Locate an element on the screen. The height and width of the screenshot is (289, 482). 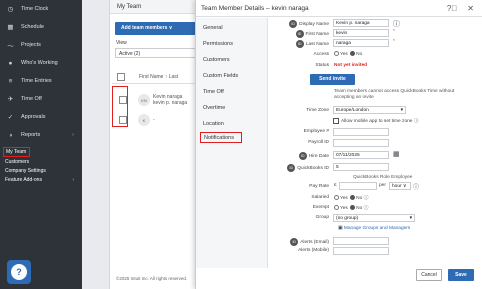
row-name-primary: - is located at coordinates (154, 120).